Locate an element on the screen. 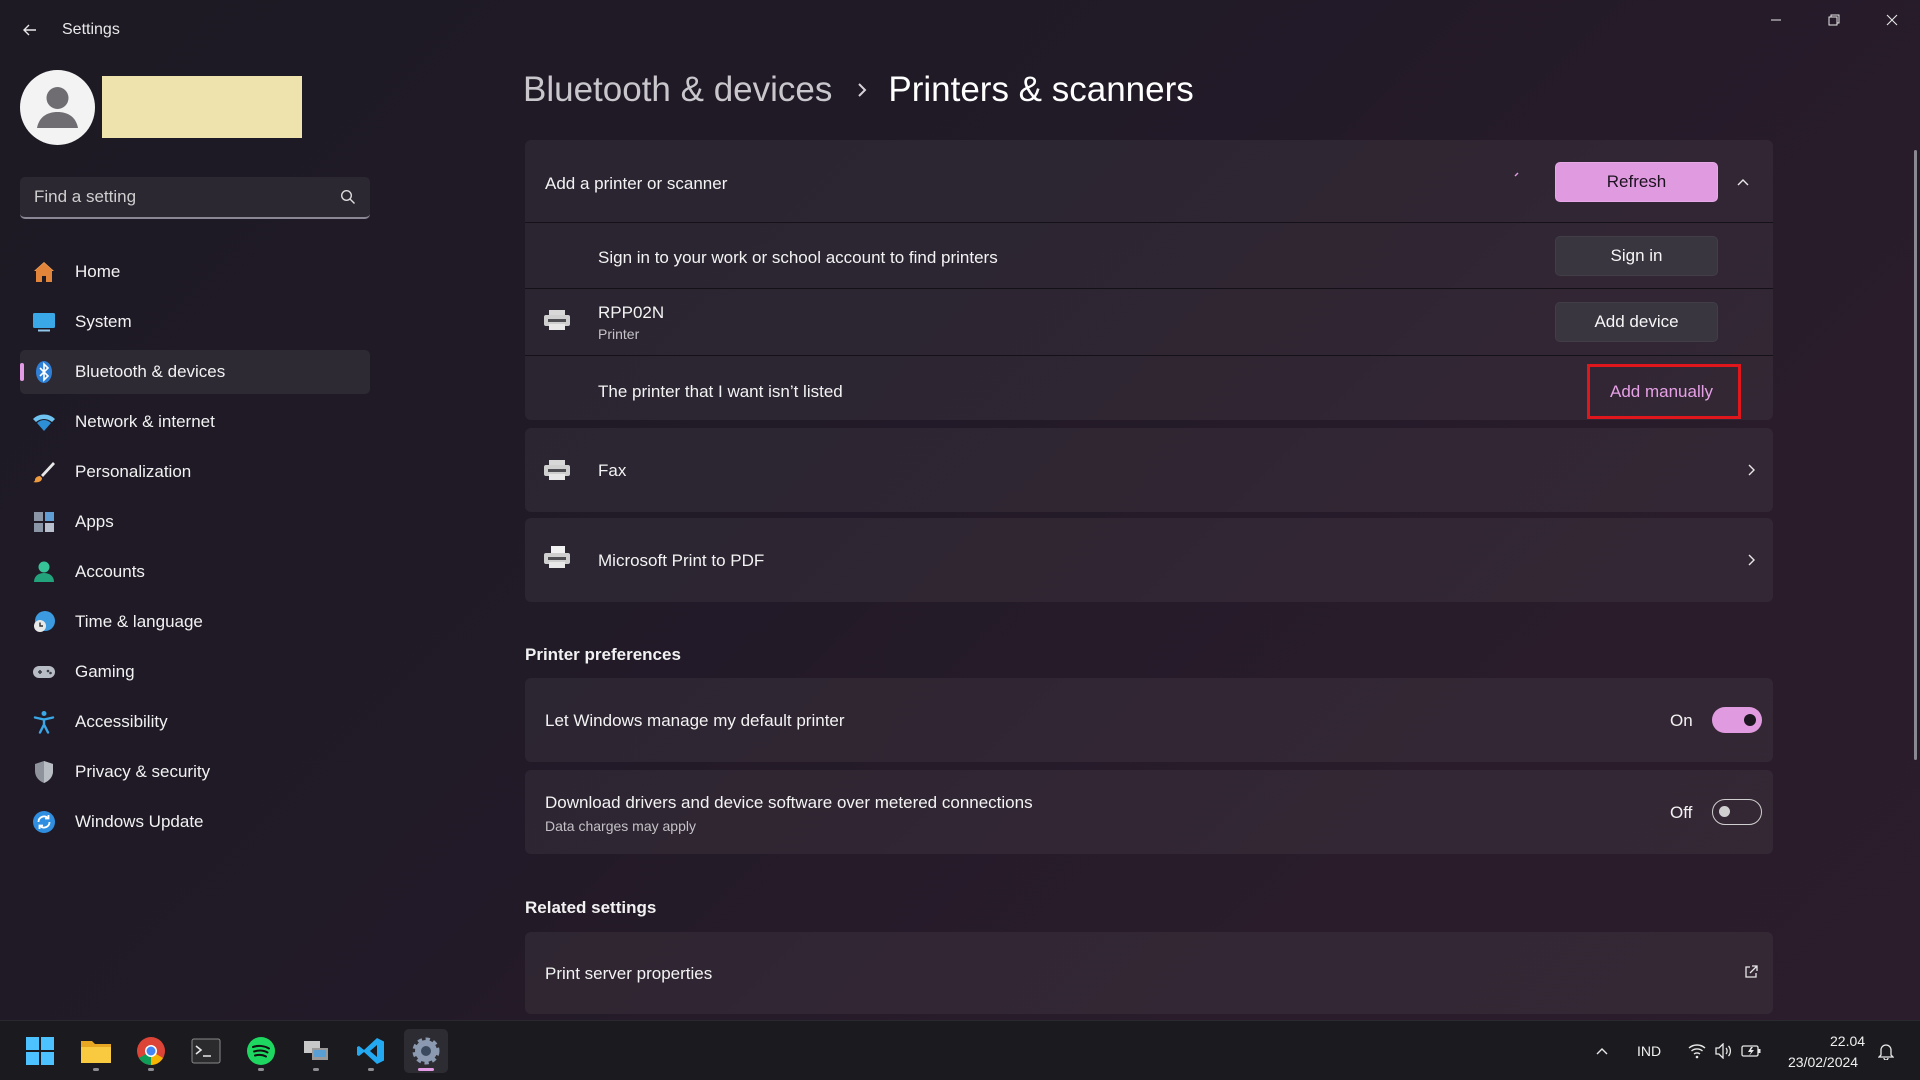 The height and width of the screenshot is (1080, 1920). sidebar-item-label: Apps is located at coordinates (94, 521).